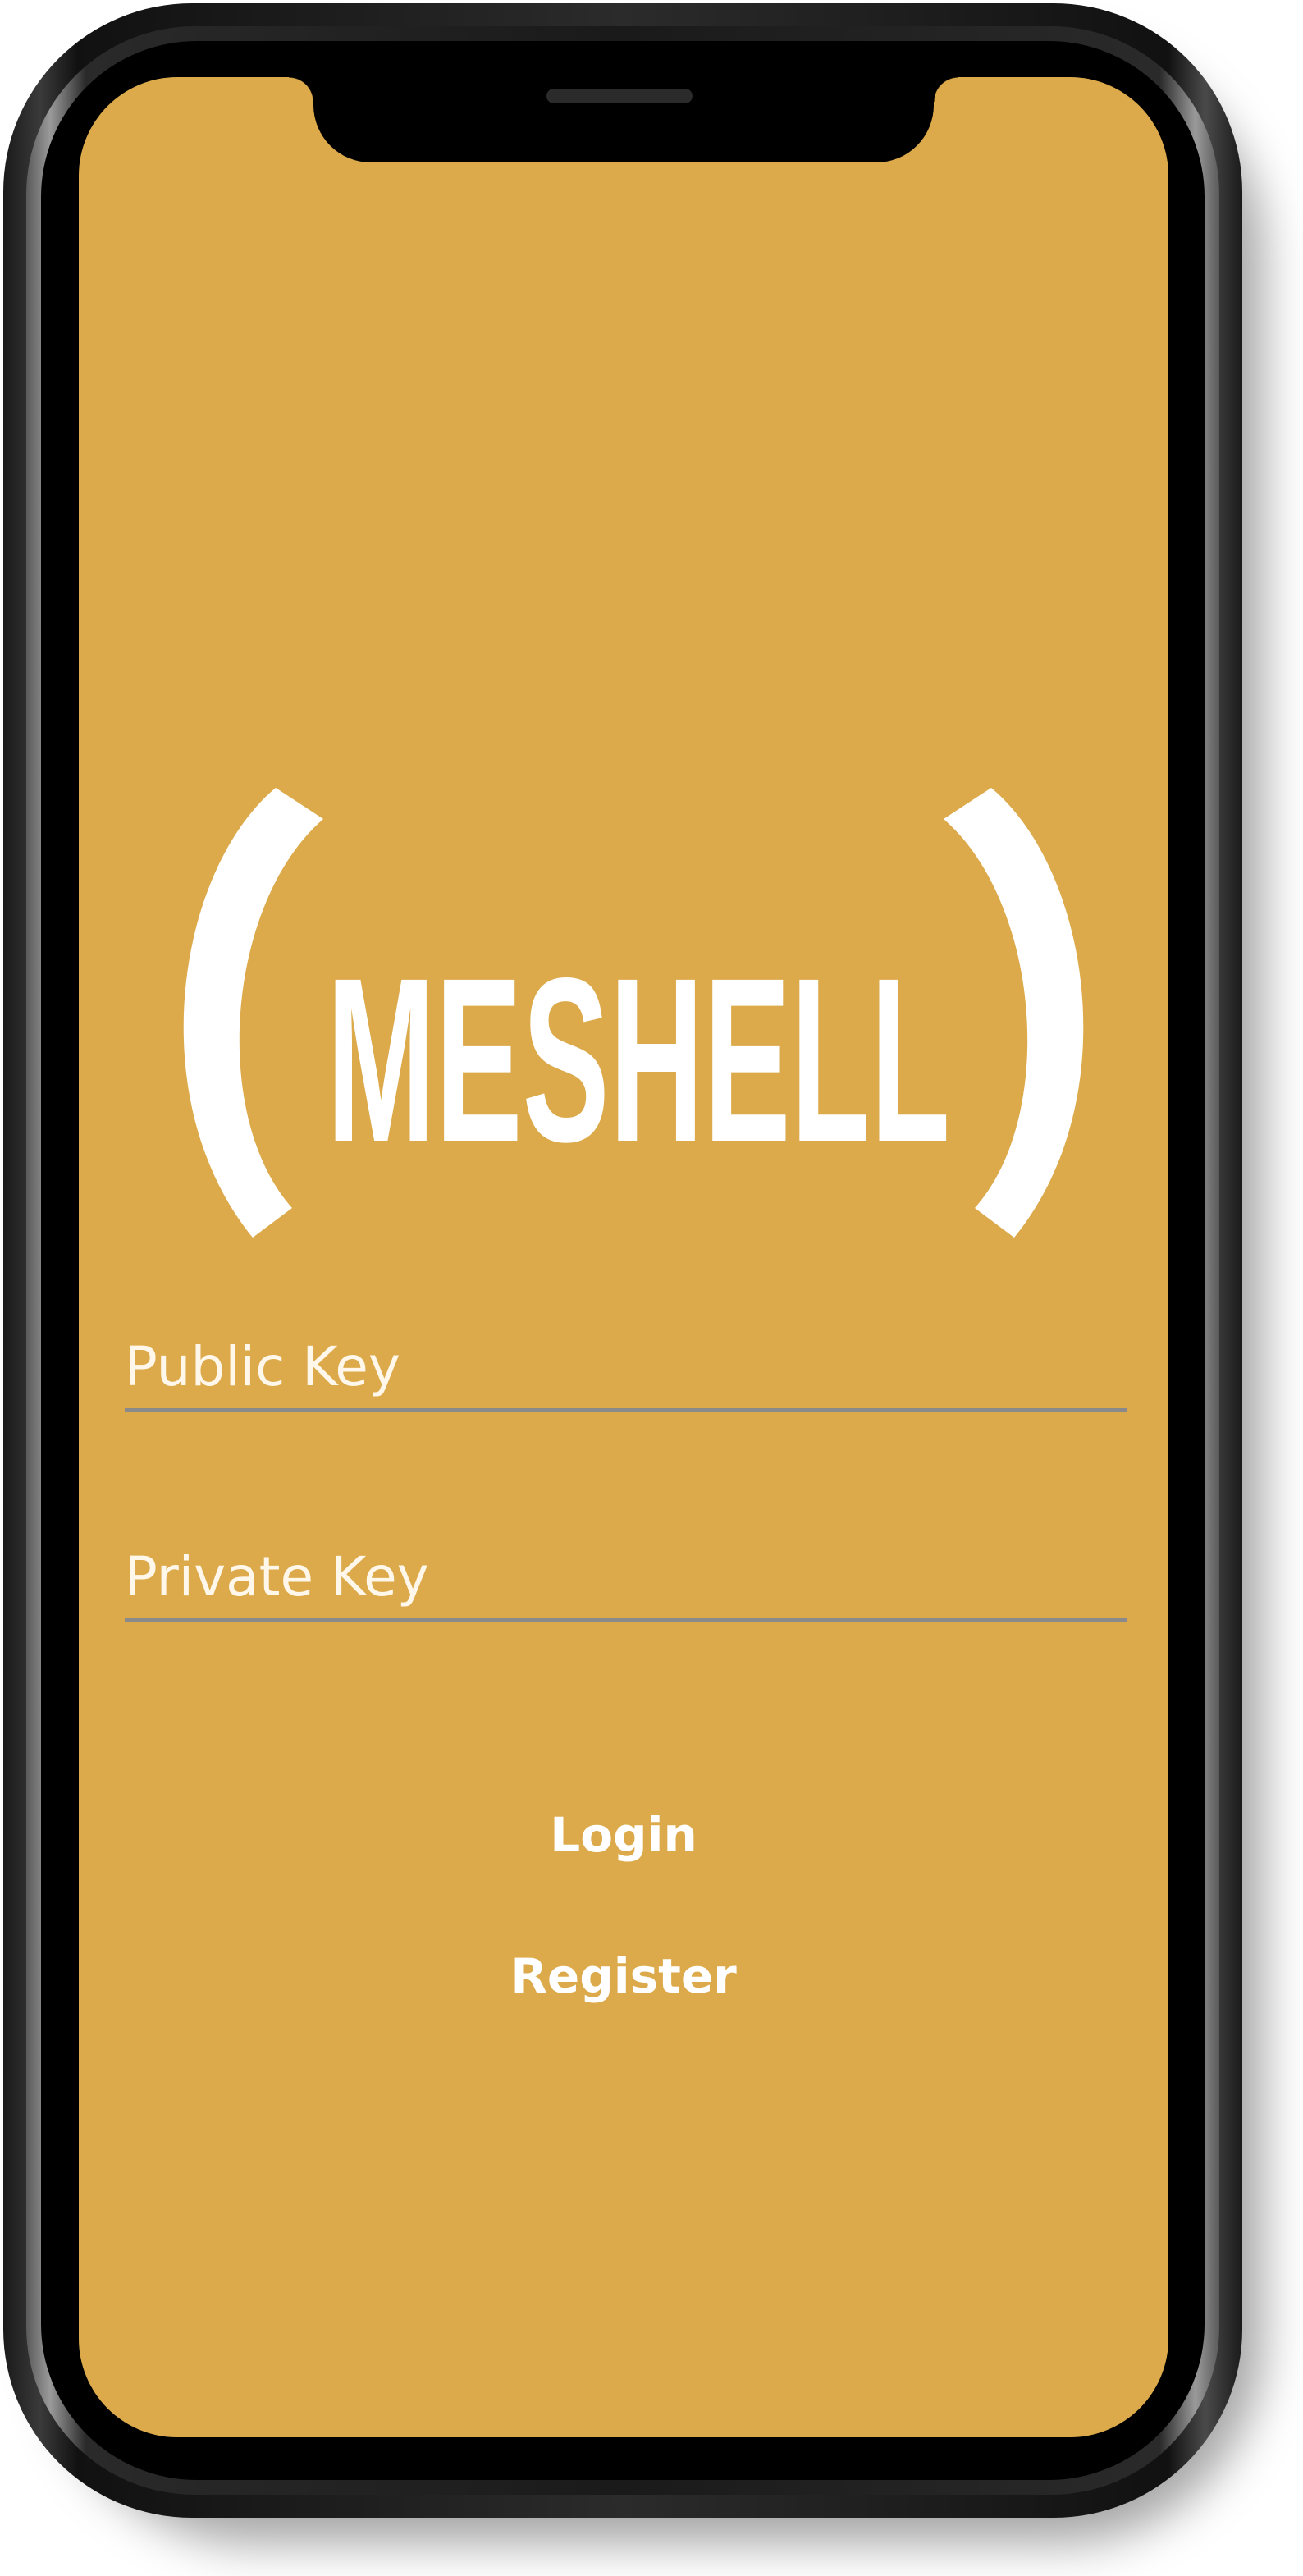 The width and height of the screenshot is (1303, 2576). What do you see at coordinates (626, 1576) in the screenshot?
I see `private-key-input` at bounding box center [626, 1576].